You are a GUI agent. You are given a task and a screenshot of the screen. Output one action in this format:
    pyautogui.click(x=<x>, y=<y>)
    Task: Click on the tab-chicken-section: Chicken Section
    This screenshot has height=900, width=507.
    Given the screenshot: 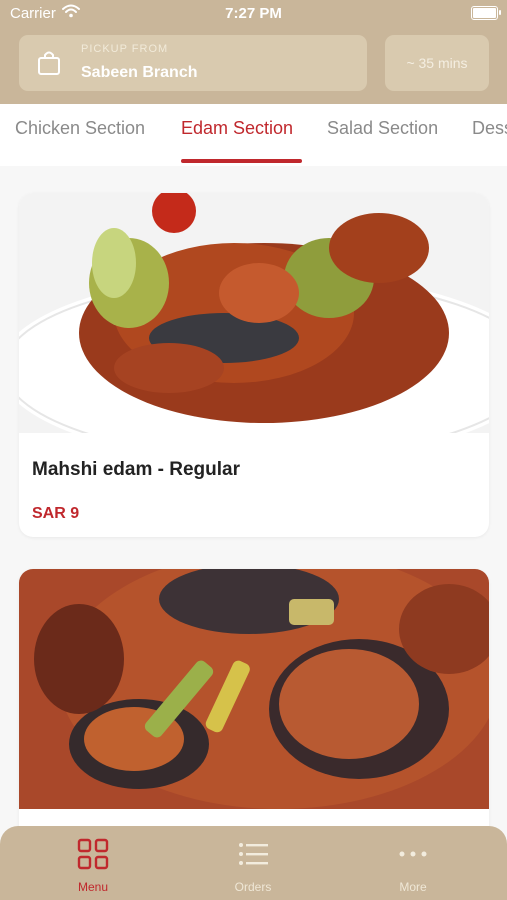 What is the action you would take?
    pyautogui.click(x=80, y=128)
    